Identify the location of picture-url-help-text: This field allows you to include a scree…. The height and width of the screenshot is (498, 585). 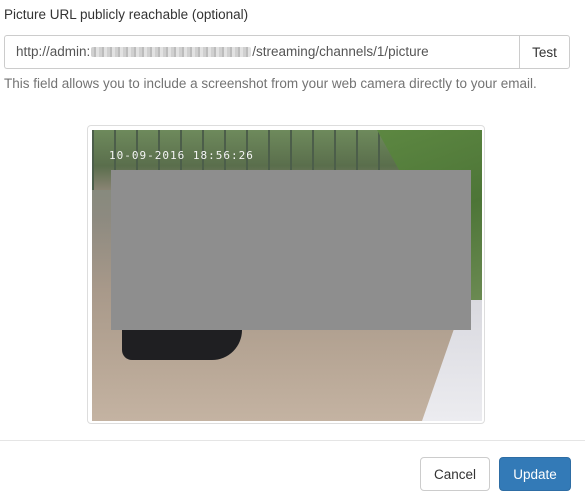
(270, 83).